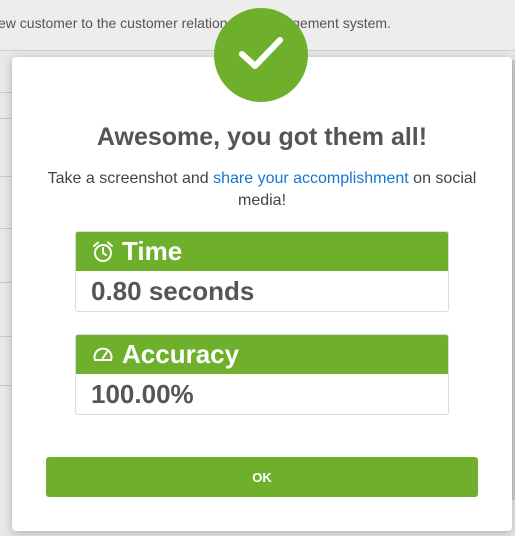  I want to click on accuracy-stat-card: Accuracy 100.00%, so click(262, 374).